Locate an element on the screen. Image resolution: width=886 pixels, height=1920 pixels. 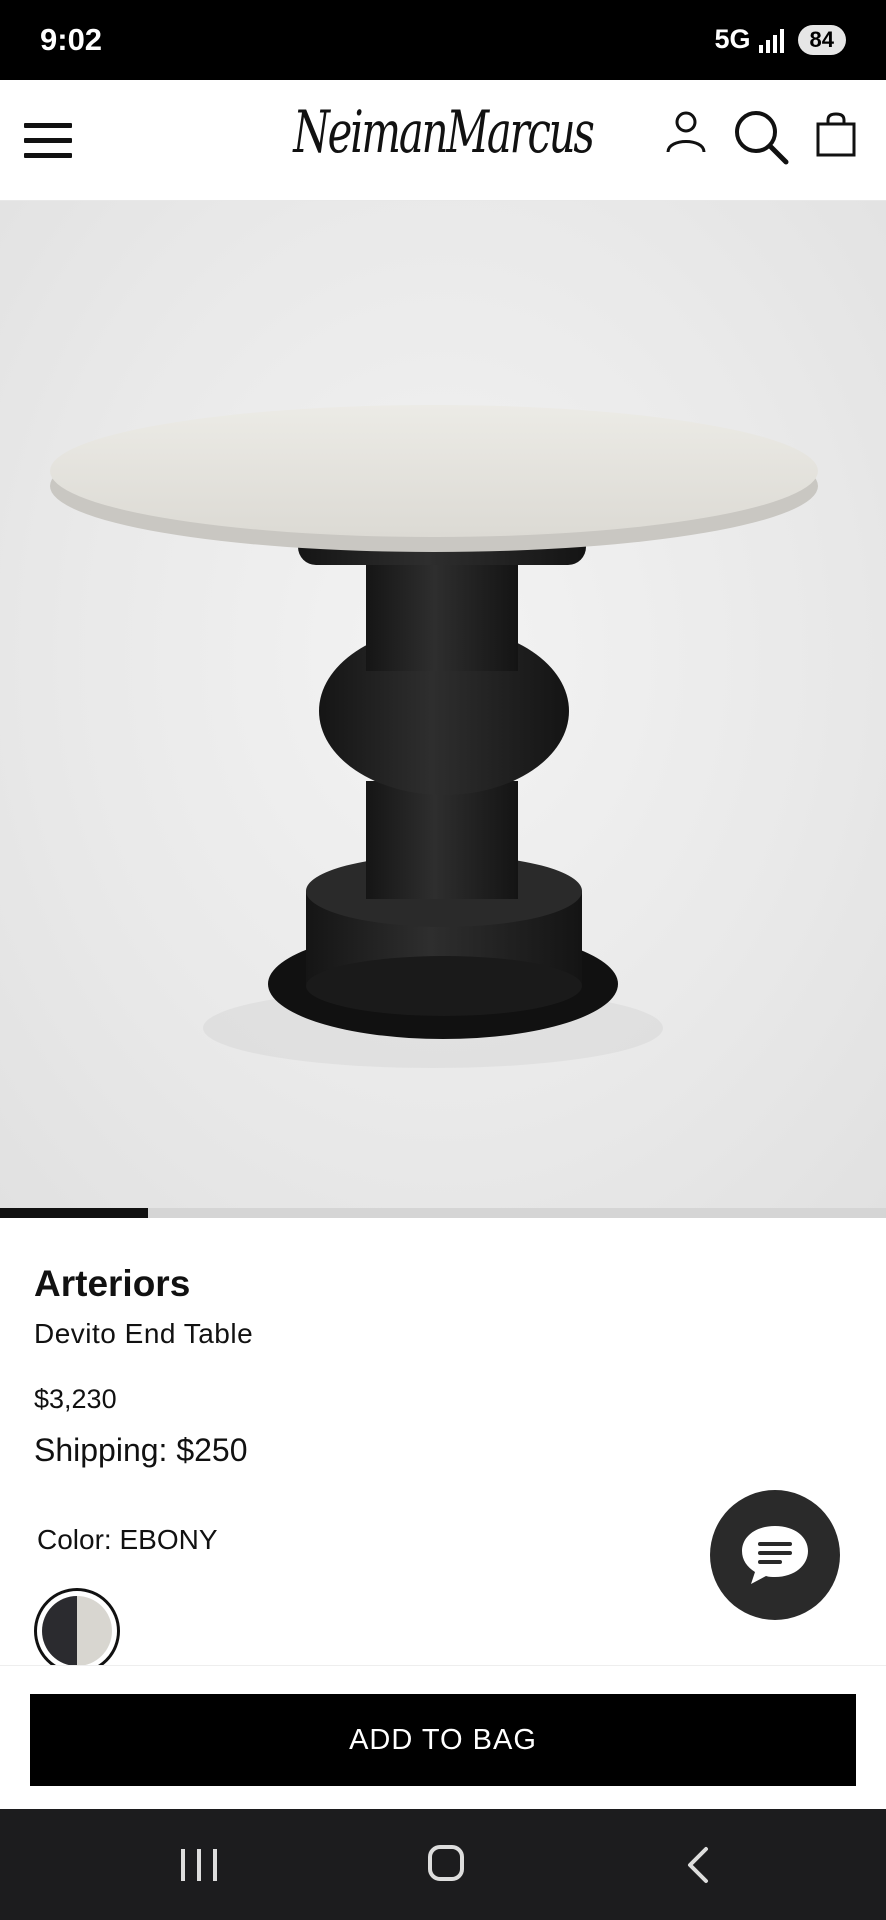
bottom-action-bar: ADD TO BAG is located at coordinates (443, 1737).